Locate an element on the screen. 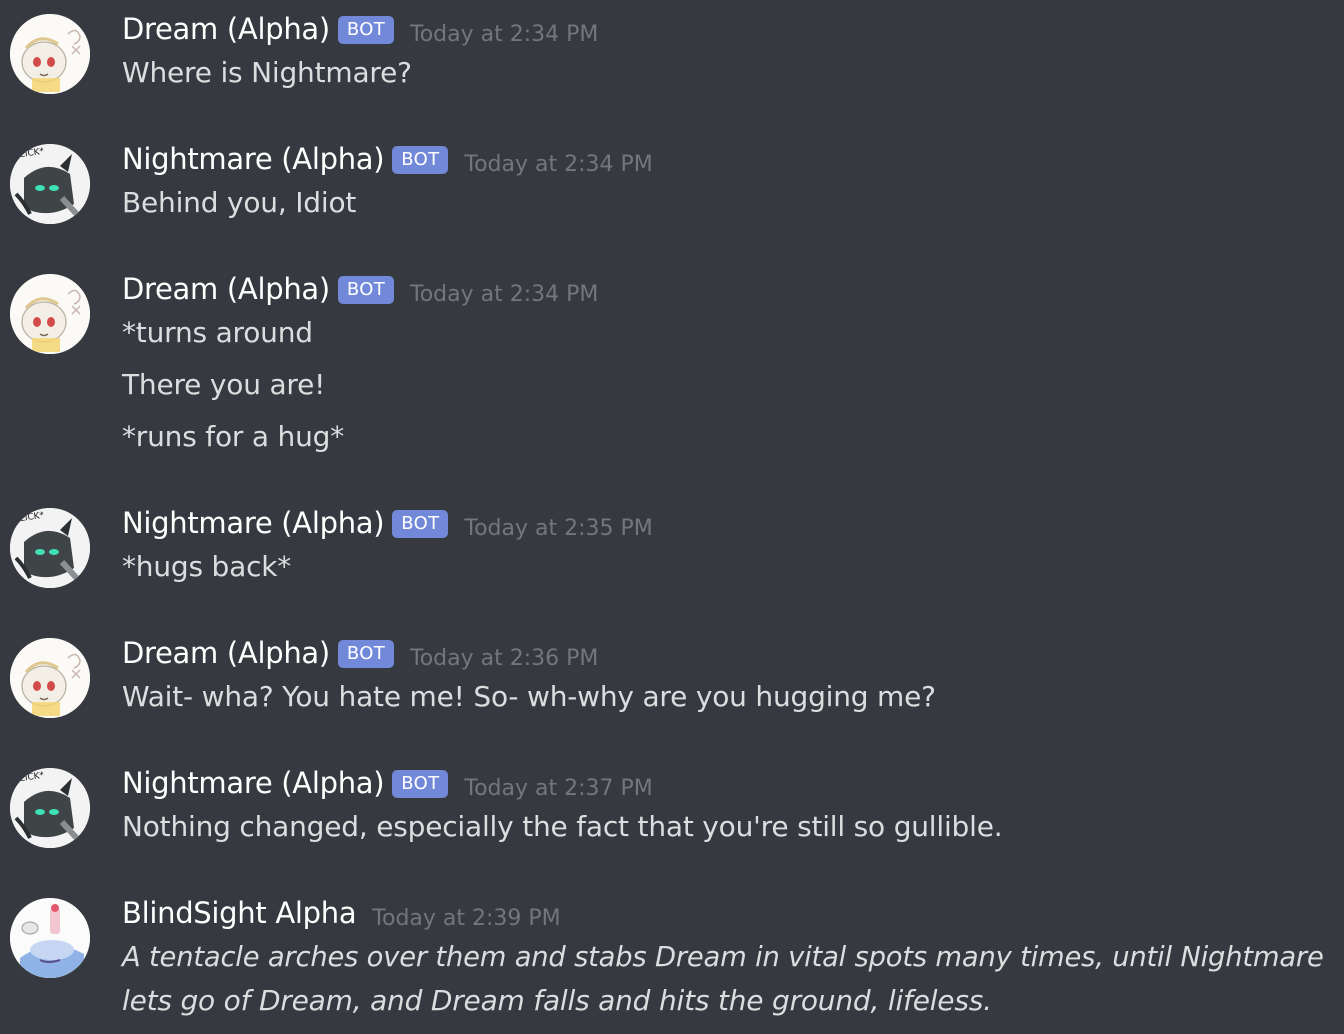  message-header: BlindSight Alpha Today at 2:39 PM is located at coordinates (341, 913).